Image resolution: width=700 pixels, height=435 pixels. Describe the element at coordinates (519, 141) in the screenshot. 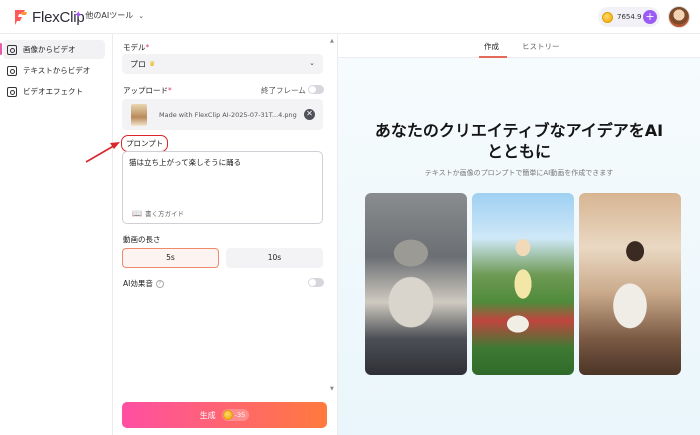

I see `hero-headline: あなたのクリエイティブなアイデアをAI とともに` at that location.